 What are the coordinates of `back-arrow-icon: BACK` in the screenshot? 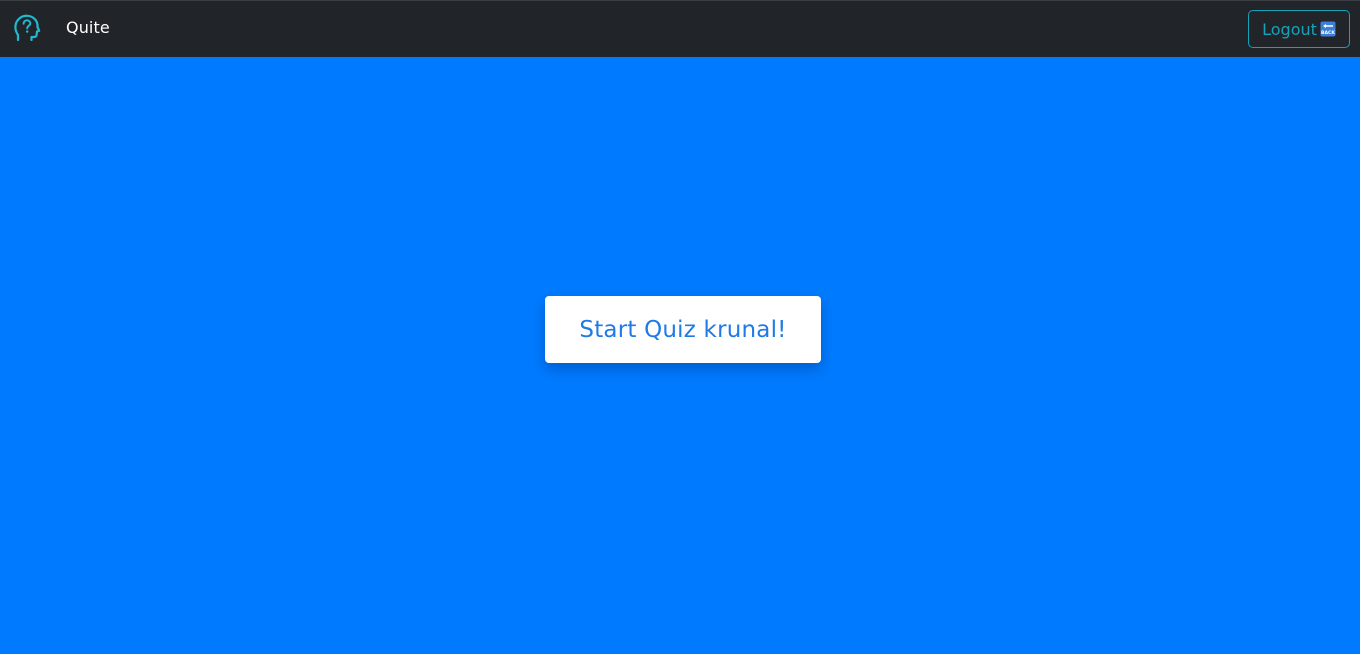 It's located at (1328, 29).